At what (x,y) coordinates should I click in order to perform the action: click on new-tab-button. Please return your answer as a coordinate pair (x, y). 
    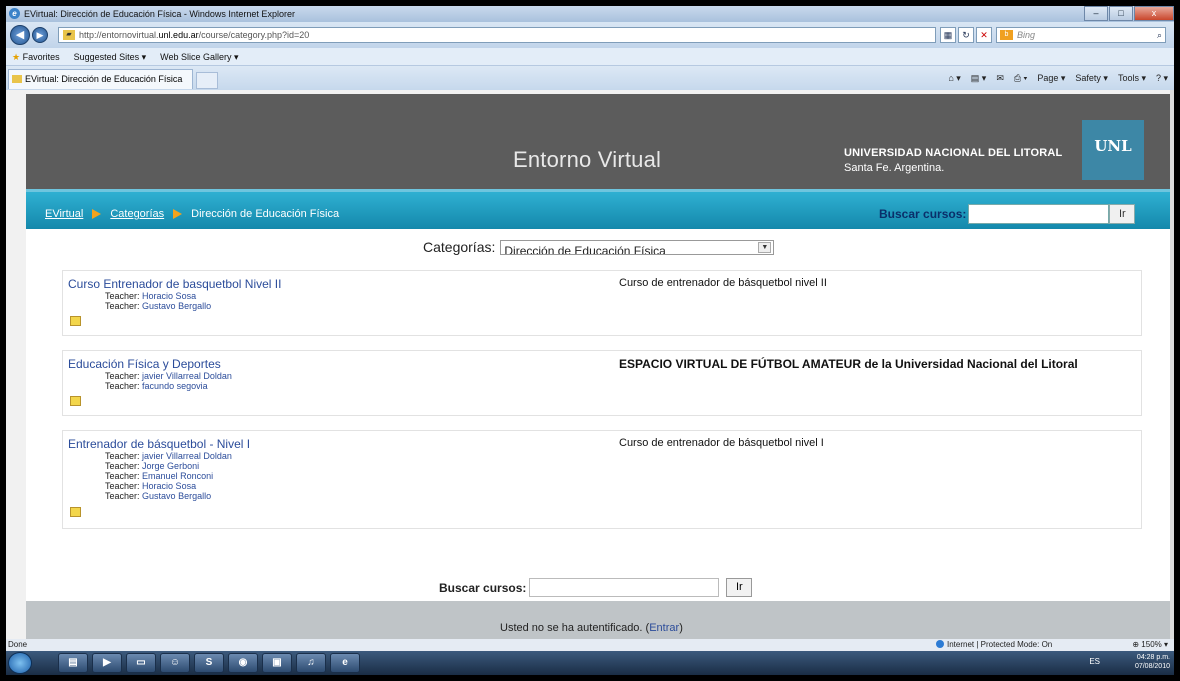
    Looking at the image, I should click on (207, 80).